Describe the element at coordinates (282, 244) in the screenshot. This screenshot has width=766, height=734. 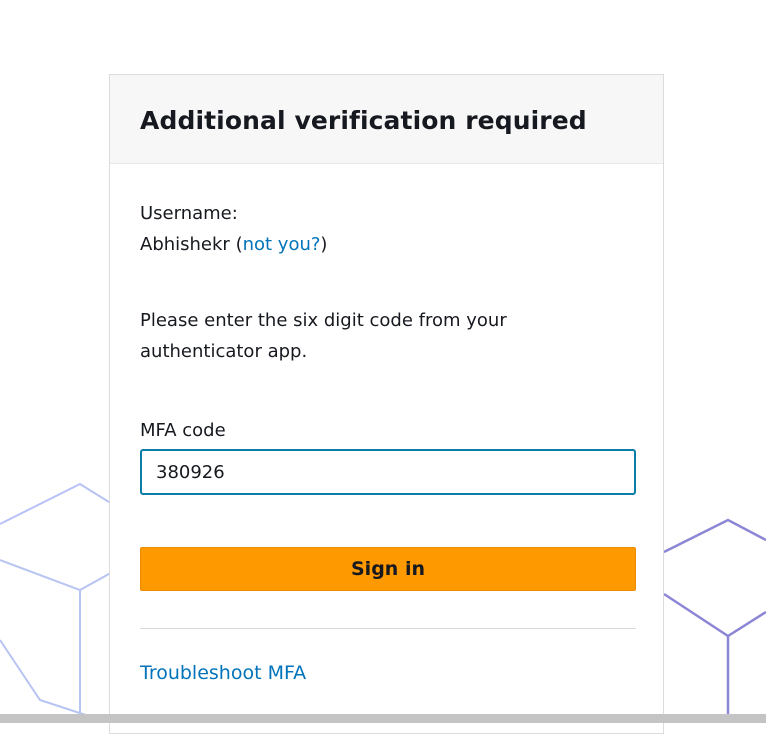
I see `not-you-link: not you?` at that location.